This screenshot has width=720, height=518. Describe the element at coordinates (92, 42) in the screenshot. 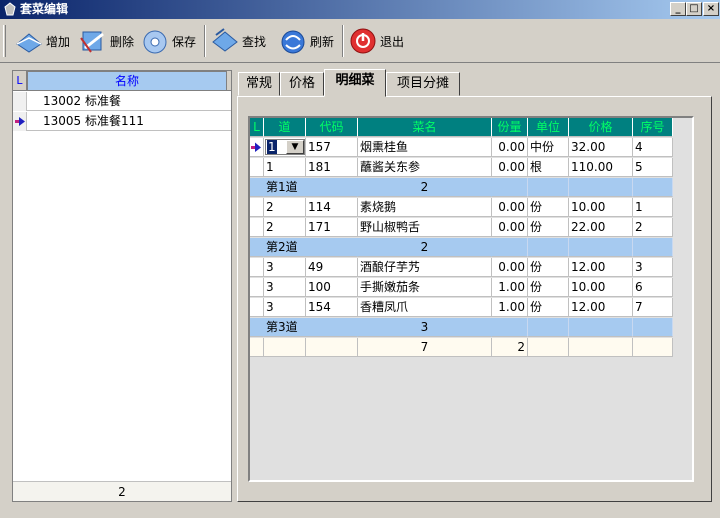

I see `delete-icon` at that location.